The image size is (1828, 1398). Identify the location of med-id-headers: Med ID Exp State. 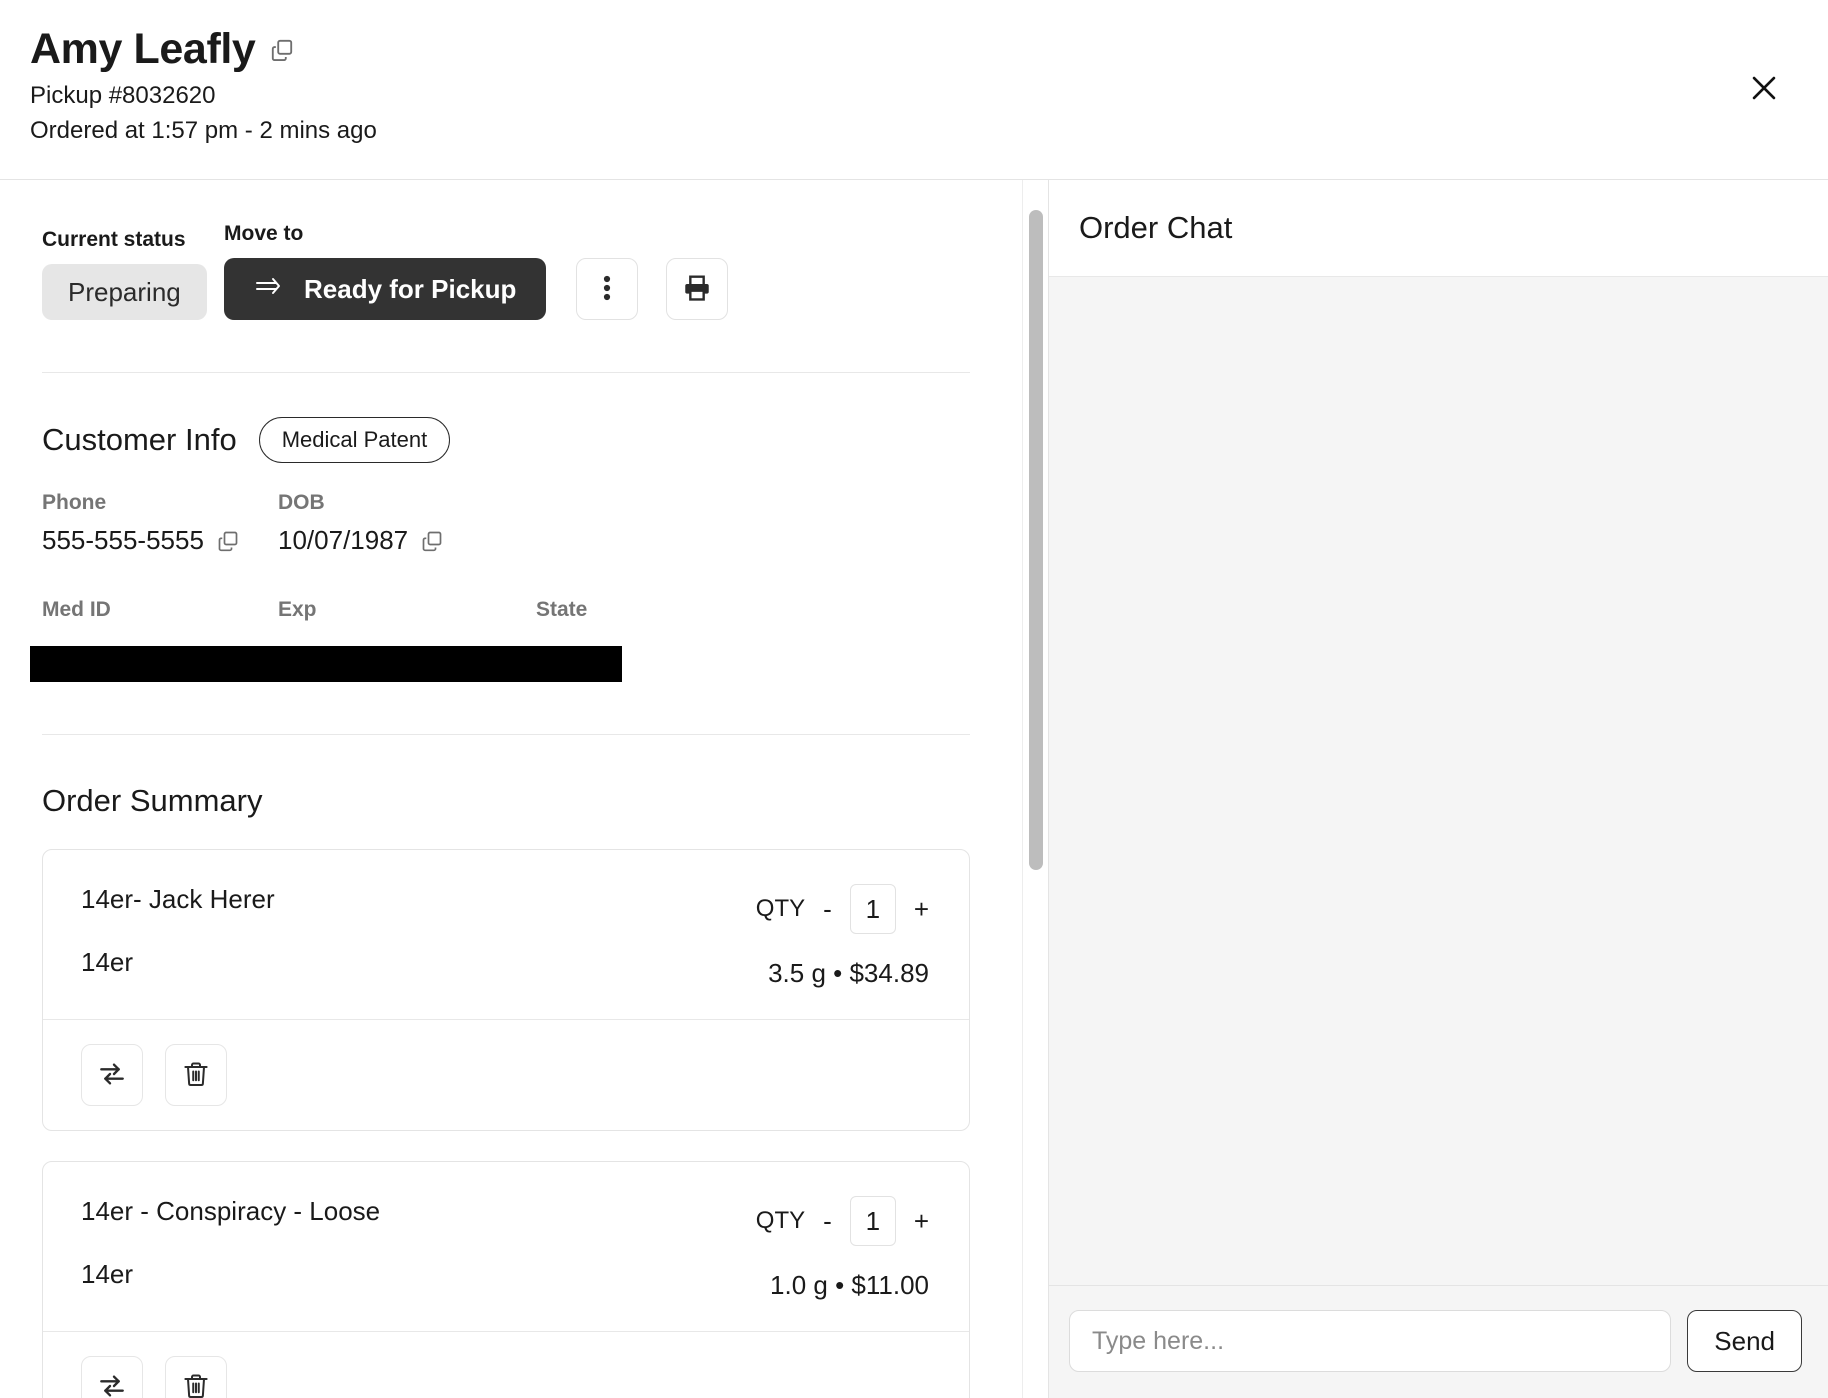
(506, 615).